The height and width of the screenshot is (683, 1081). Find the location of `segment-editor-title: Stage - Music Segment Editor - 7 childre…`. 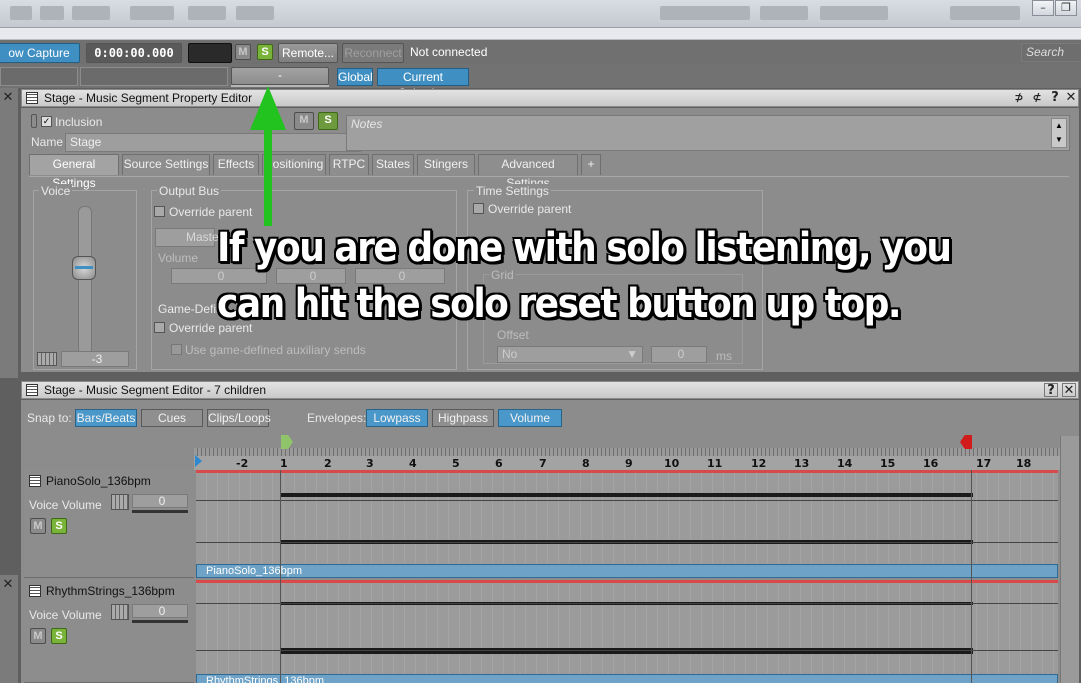

segment-editor-title: Stage - Music Segment Editor - 7 childre… is located at coordinates (155, 390).